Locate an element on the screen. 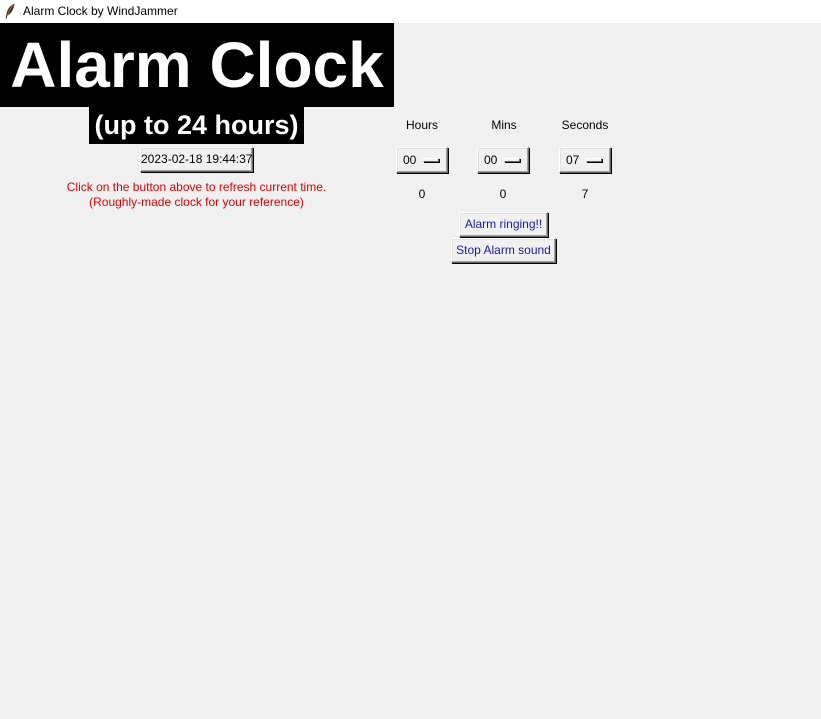 The image size is (821, 719). stop-alarm-button: Stop Alarm sound is located at coordinates (503, 250).